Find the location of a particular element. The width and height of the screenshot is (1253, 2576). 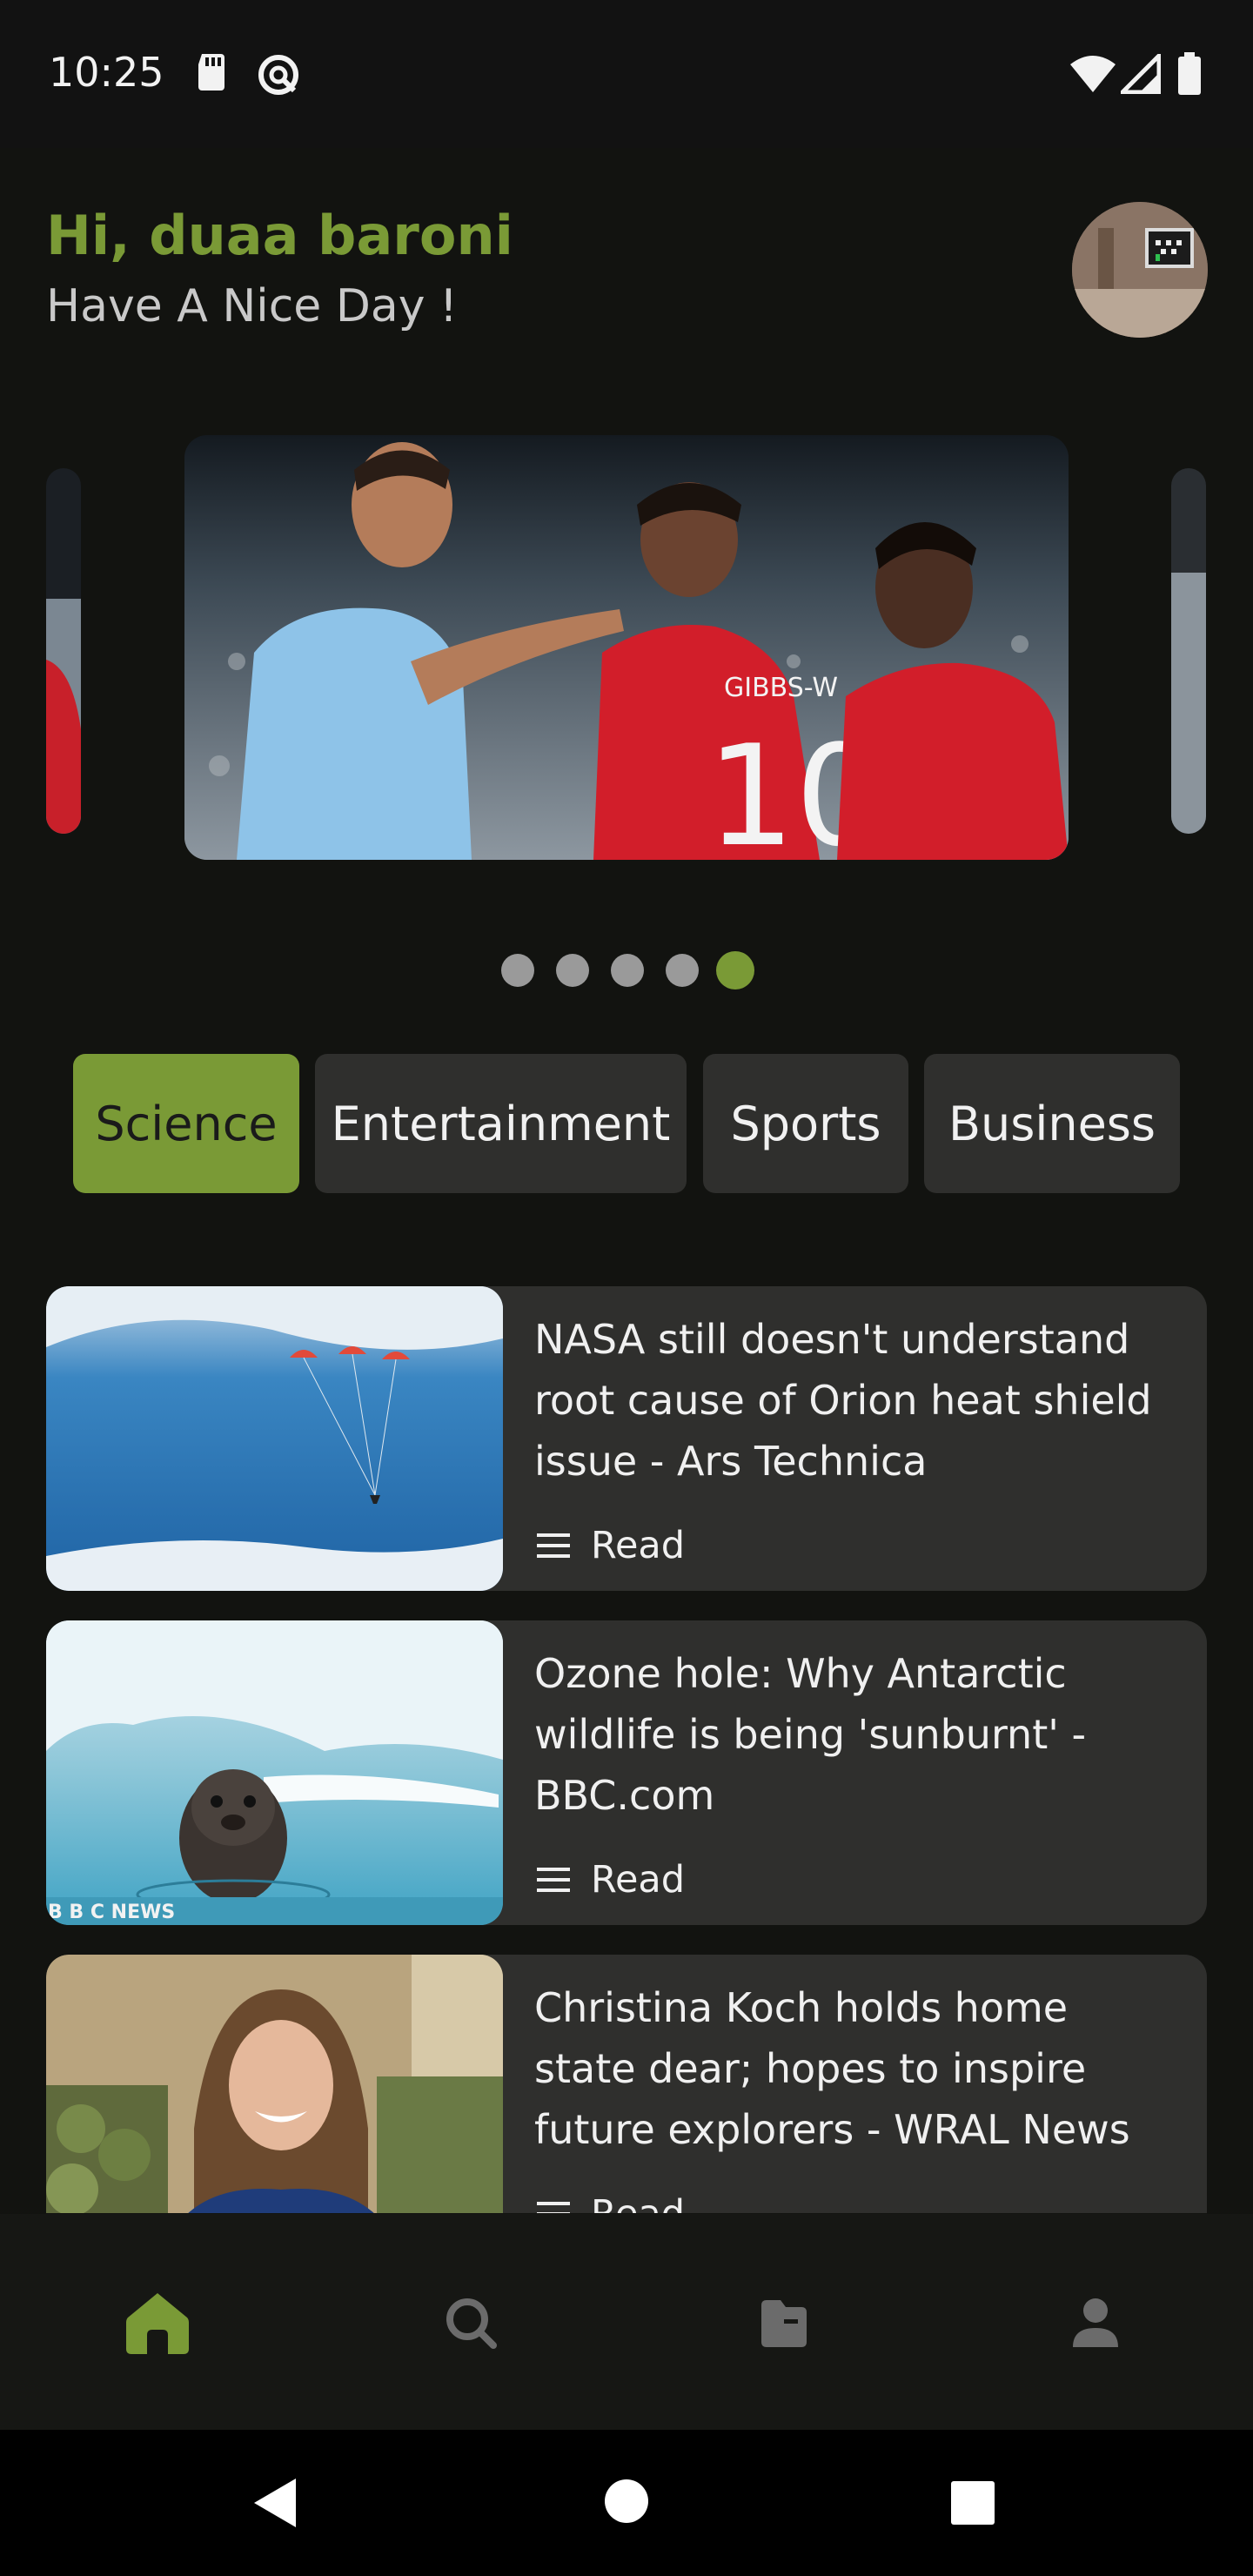

carousel-slide-next is located at coordinates (1188, 651).